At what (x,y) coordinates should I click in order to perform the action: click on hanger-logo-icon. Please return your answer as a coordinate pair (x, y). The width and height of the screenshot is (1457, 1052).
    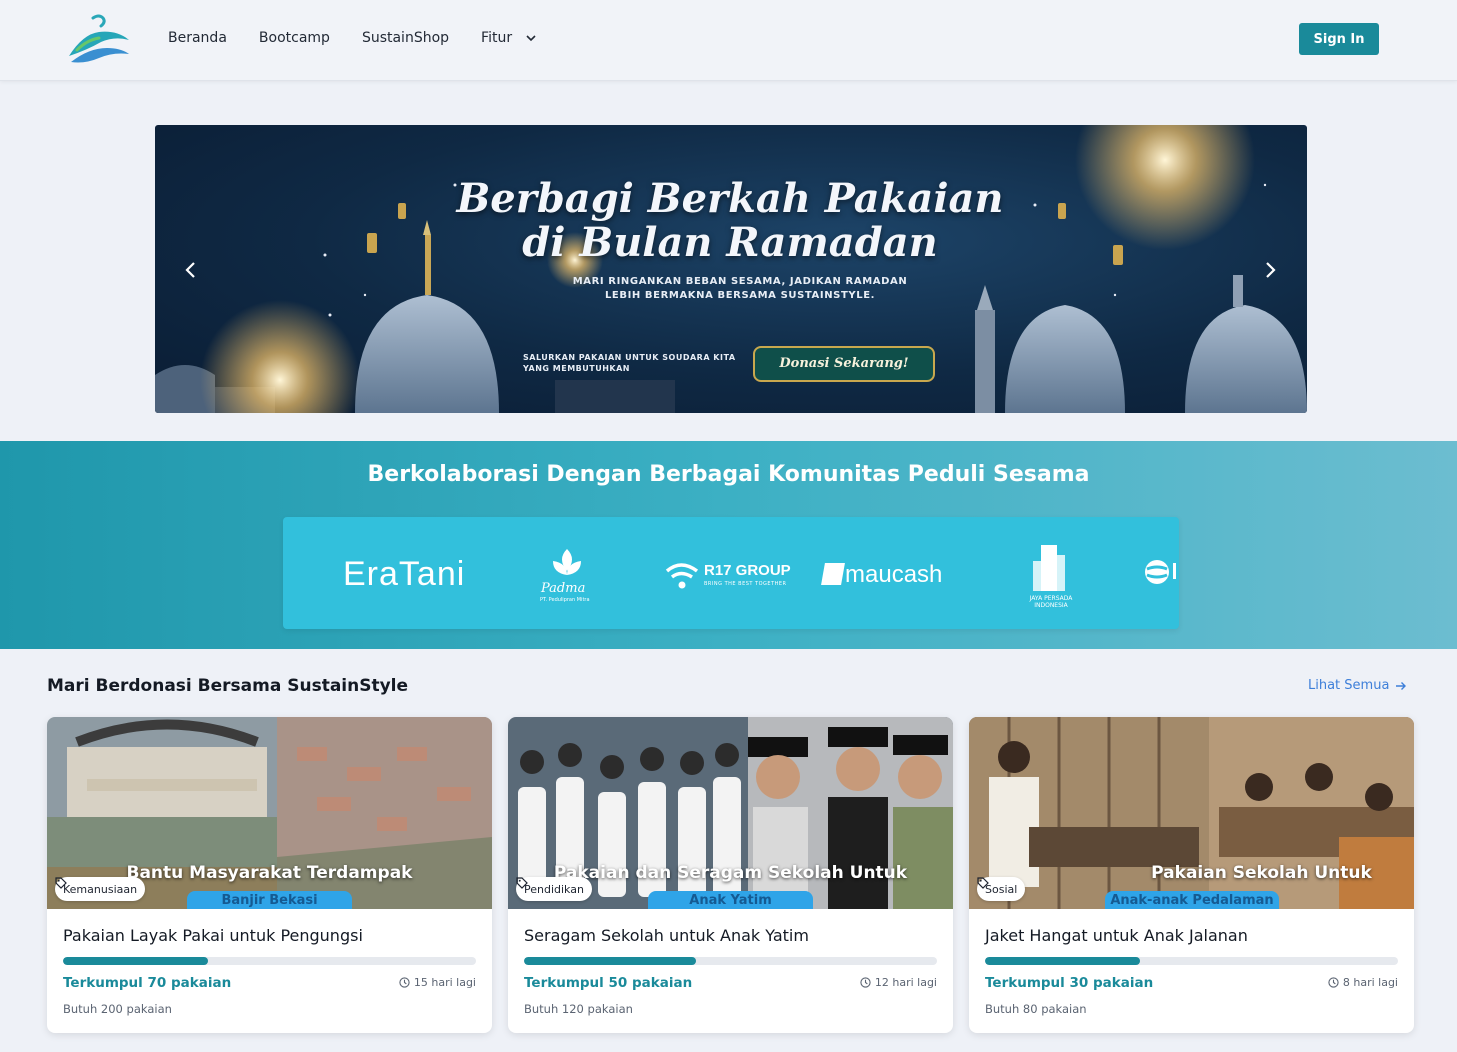
    Looking at the image, I should click on (98, 40).